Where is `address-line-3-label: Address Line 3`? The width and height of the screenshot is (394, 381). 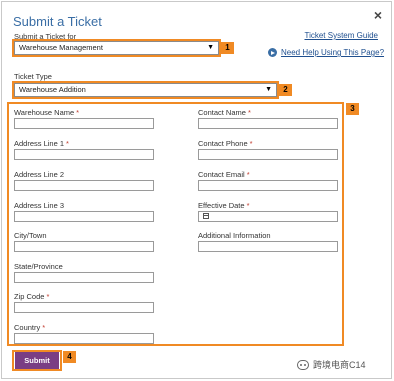
address-line-3-label: Address Line 3 is located at coordinates (39, 205).